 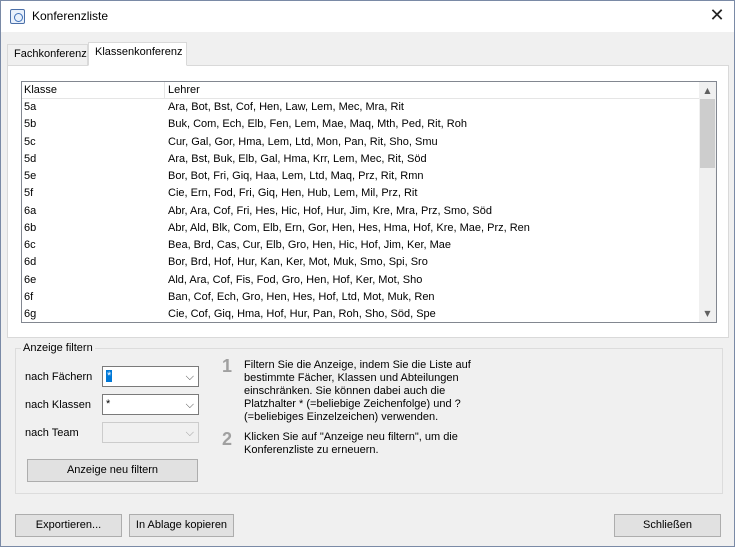 What do you see at coordinates (70, 16) in the screenshot?
I see `window-title: Konferenzliste` at bounding box center [70, 16].